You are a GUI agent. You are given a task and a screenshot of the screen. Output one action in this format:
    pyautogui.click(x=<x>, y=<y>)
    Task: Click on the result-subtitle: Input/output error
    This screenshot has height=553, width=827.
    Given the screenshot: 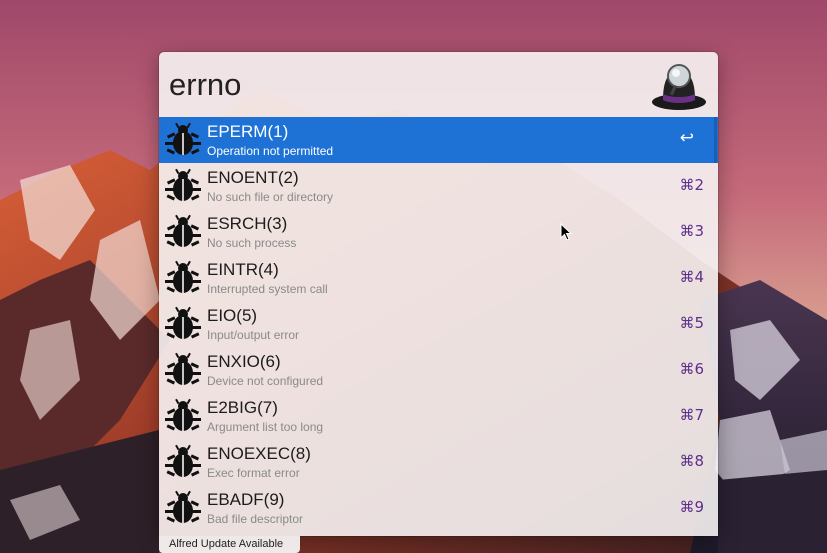 What is the action you would take?
    pyautogui.click(x=253, y=335)
    